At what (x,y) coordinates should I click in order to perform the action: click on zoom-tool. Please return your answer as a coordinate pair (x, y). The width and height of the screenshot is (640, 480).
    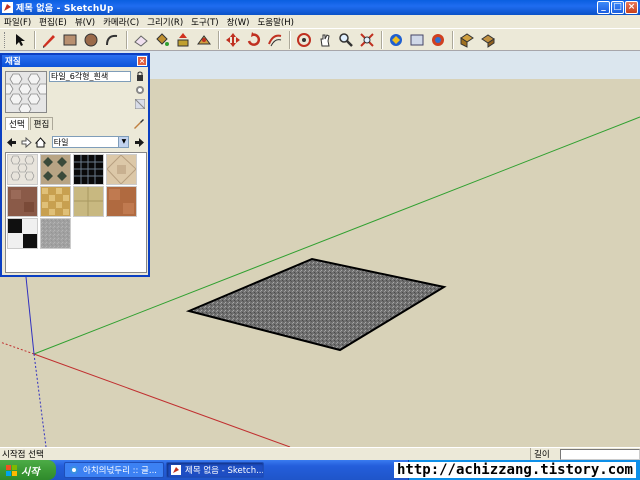
    Looking at the image, I should click on (346, 40).